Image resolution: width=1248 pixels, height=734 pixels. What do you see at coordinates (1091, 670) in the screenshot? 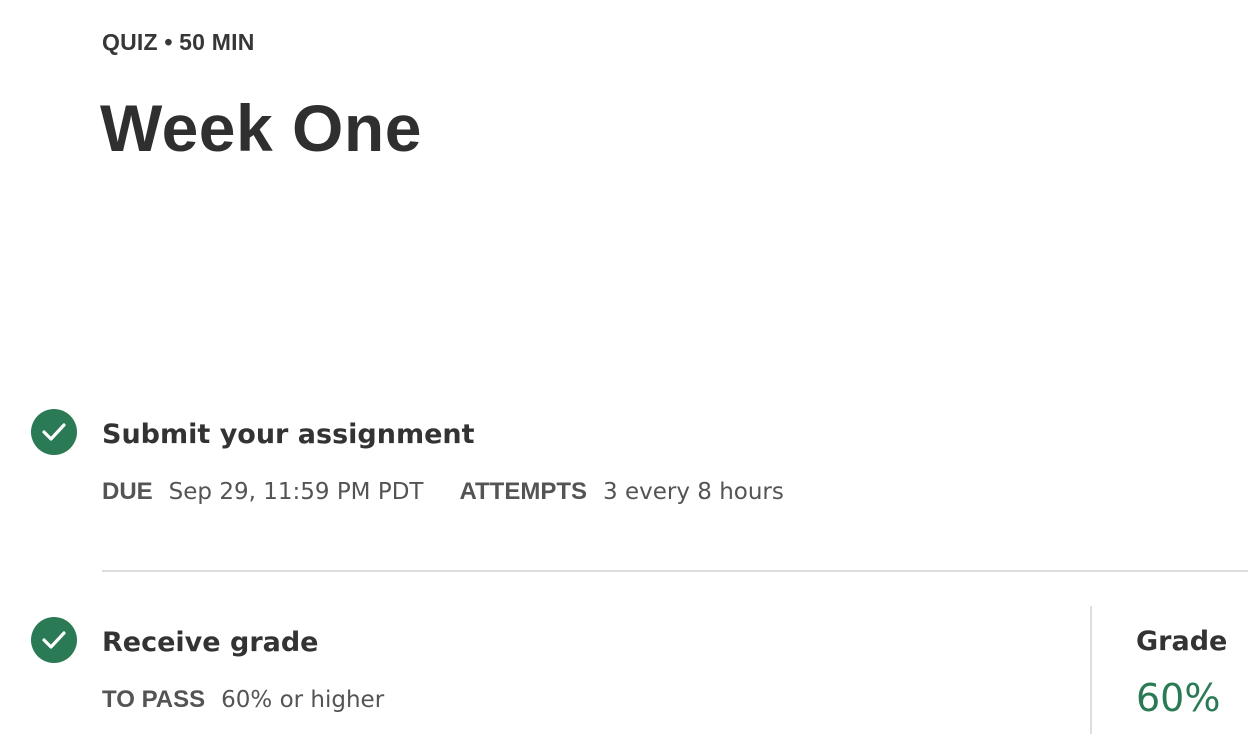
I see `grade-column-divider` at bounding box center [1091, 670].